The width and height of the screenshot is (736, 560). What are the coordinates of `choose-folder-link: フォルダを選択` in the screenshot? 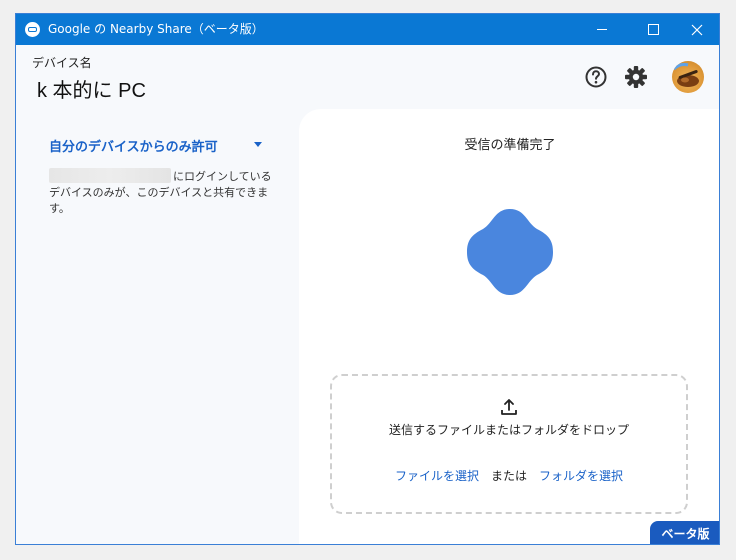 It's located at (581, 475).